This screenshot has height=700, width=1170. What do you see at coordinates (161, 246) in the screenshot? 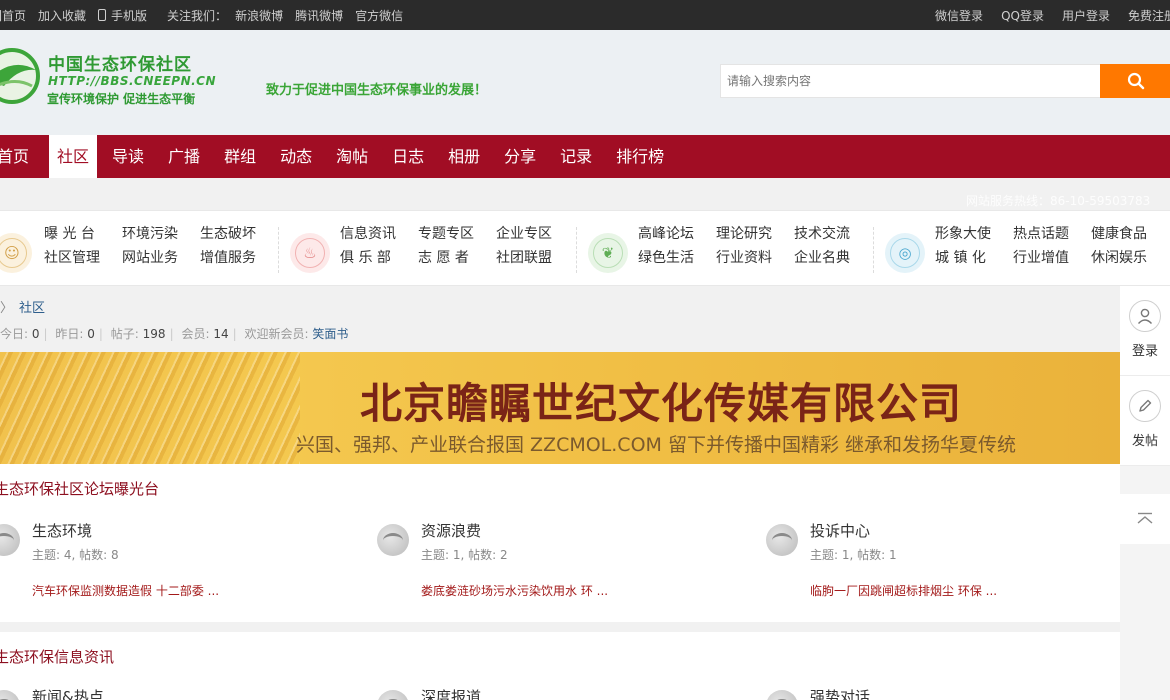
I see `category-links: 曝 光 台 环境污染 生态破坏 社区管理 网站业务 增值服务` at bounding box center [161, 246].